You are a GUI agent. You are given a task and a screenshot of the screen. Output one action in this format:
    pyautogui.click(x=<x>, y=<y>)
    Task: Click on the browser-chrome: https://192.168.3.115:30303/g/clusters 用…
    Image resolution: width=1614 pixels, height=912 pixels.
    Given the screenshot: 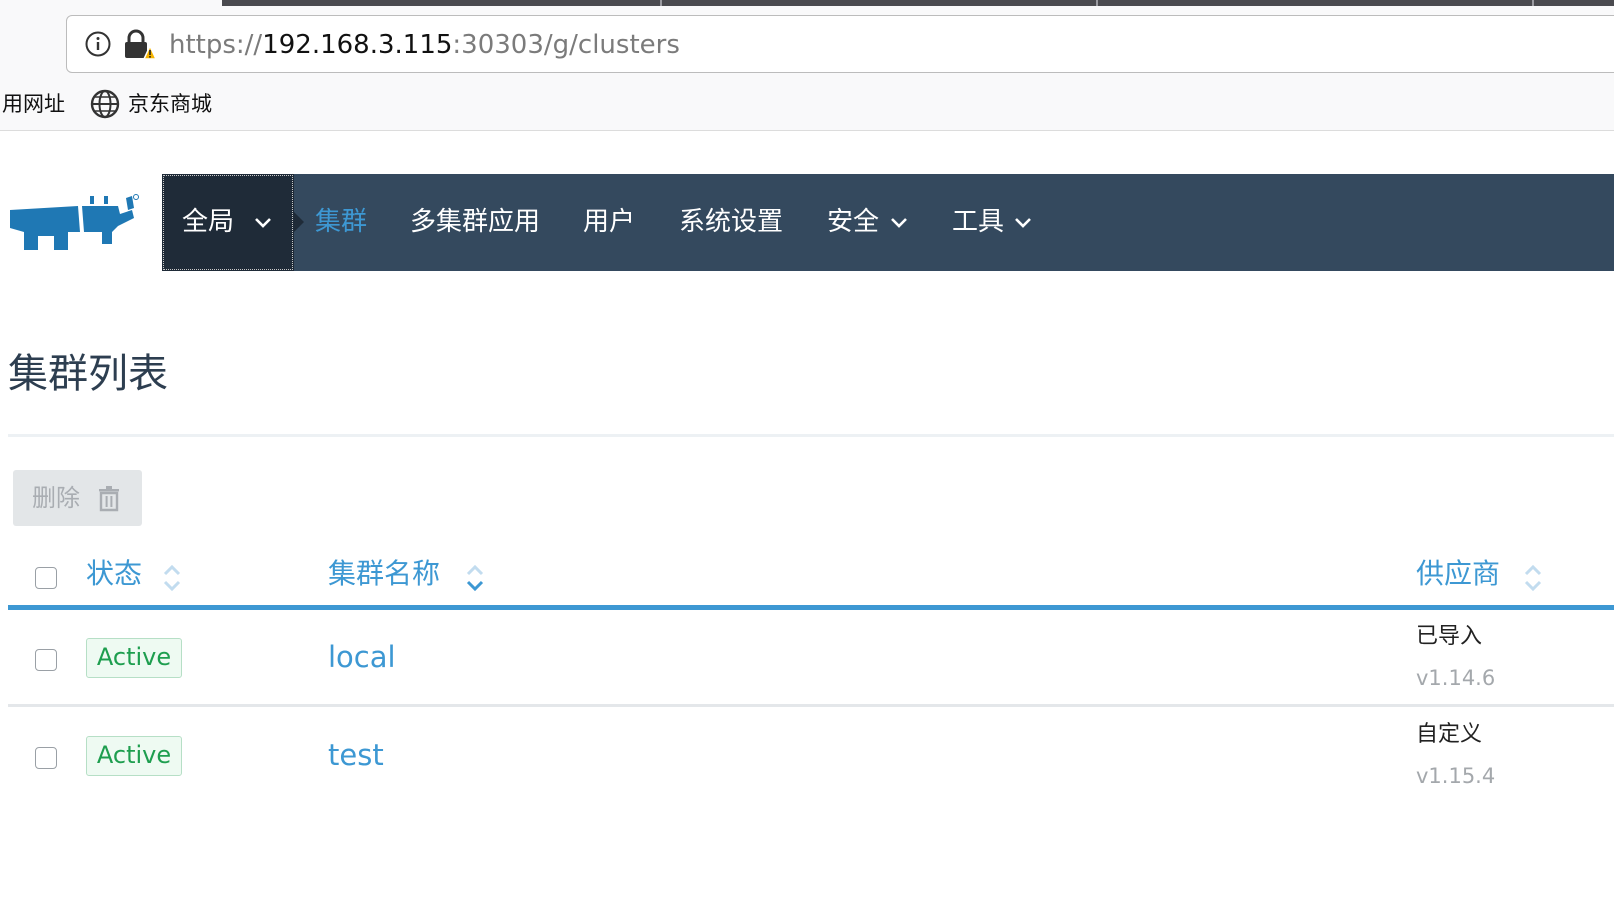 What is the action you would take?
    pyautogui.click(x=807, y=65)
    